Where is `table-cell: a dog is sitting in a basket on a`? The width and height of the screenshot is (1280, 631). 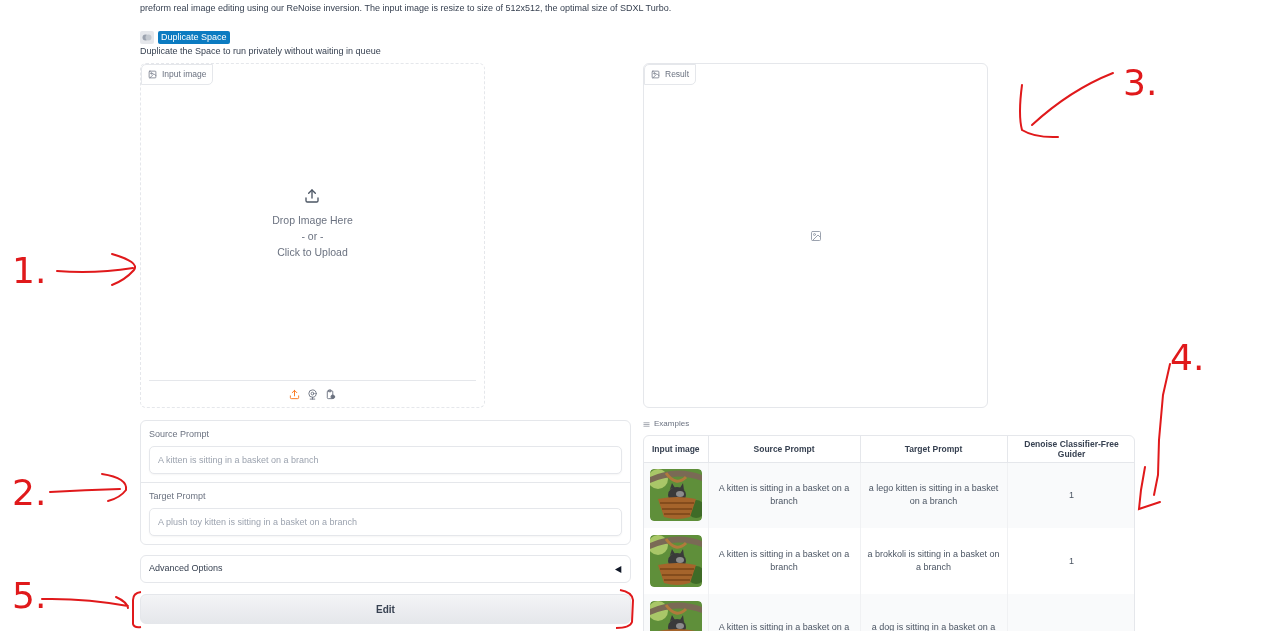 table-cell: a dog is sitting in a basket on a is located at coordinates (933, 612).